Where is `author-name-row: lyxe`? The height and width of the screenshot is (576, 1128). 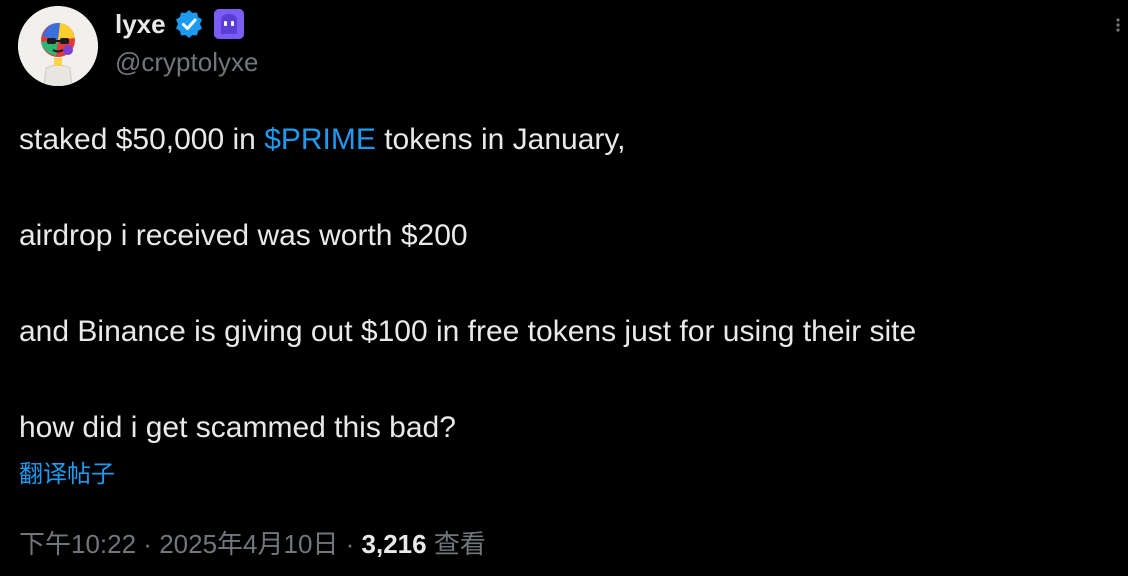 author-name-row: lyxe is located at coordinates (179, 24).